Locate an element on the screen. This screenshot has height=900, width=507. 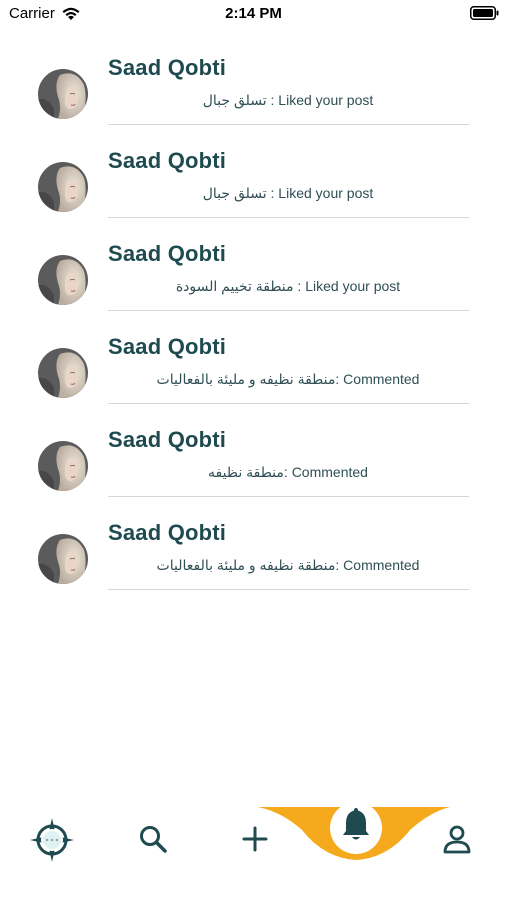
tab-notifications is located at coordinates (356, 824).